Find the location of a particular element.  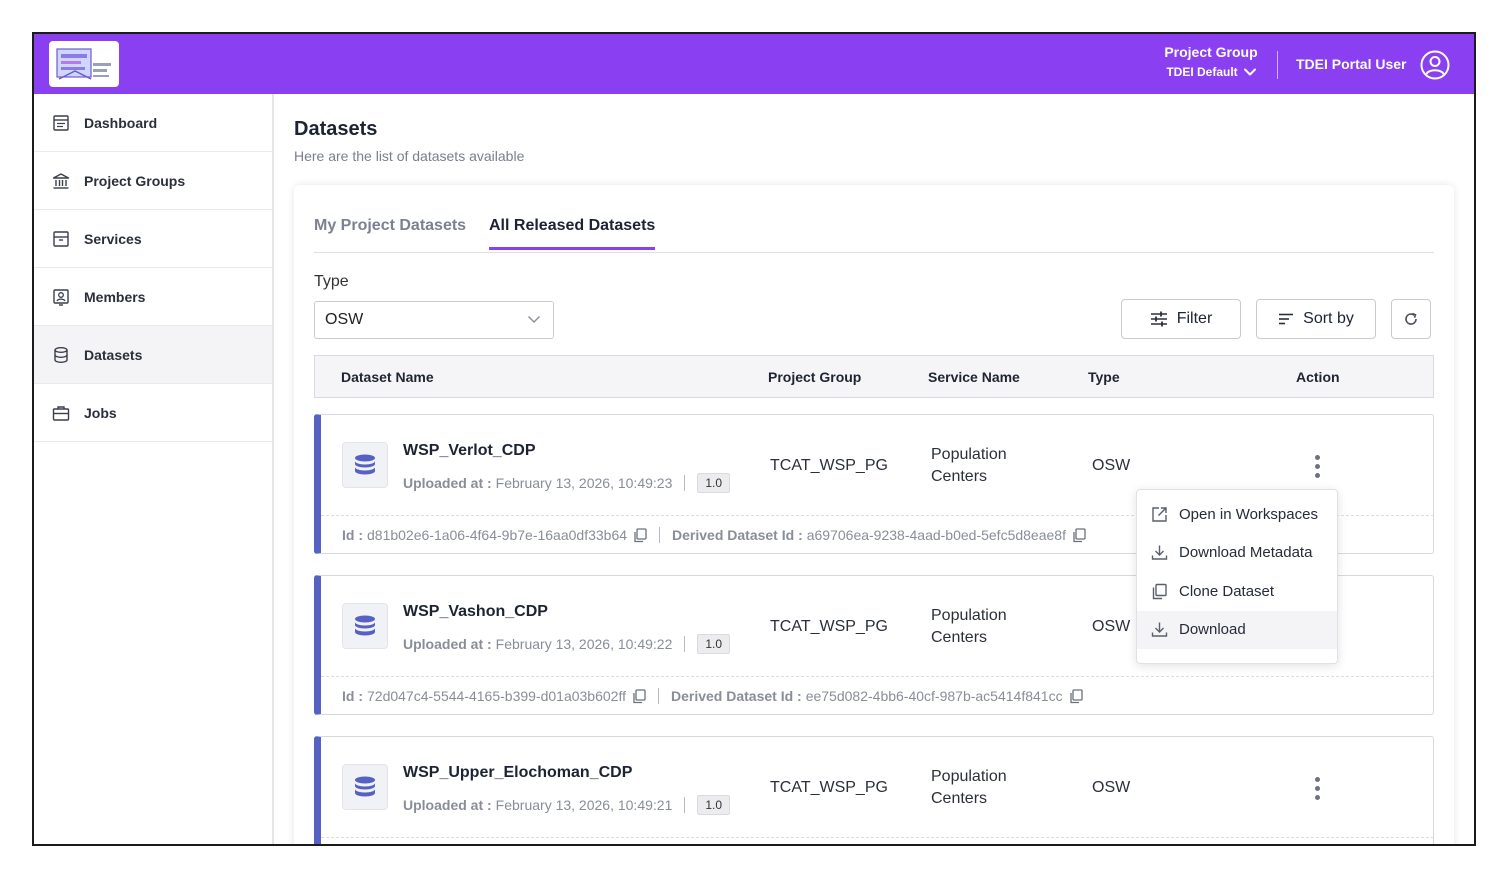

column-header-project-group: Project Group is located at coordinates (815, 377).